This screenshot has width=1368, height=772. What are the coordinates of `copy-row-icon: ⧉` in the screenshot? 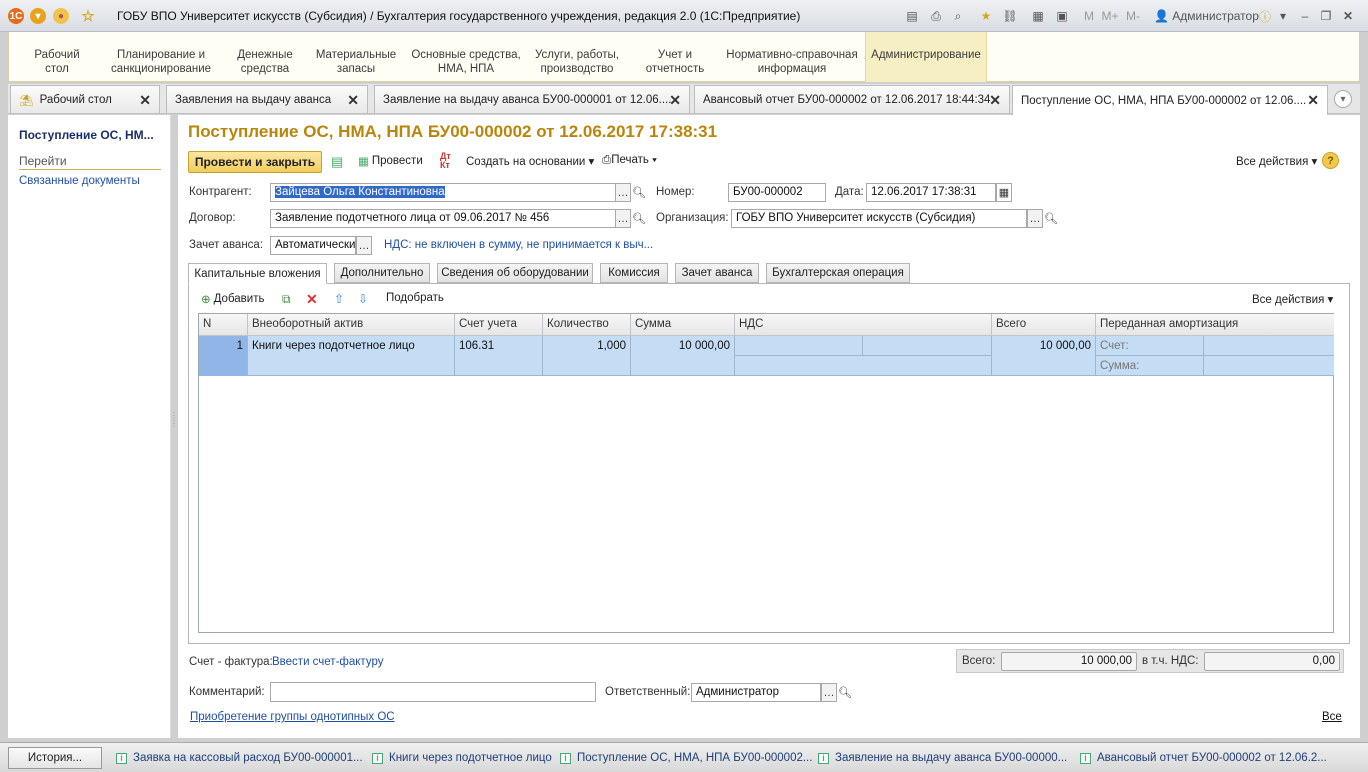 It's located at (286, 299).